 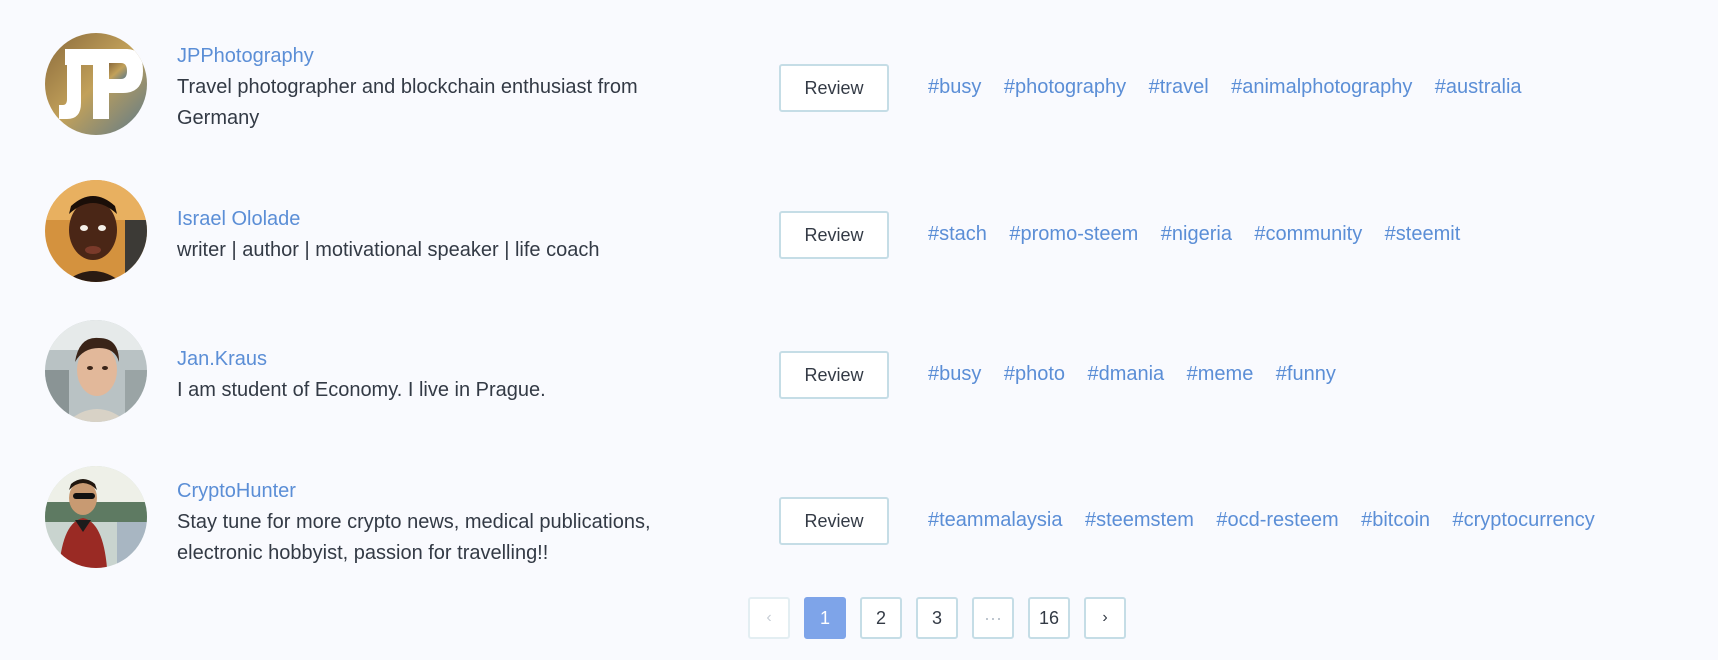 What do you see at coordinates (1308, 234) in the screenshot?
I see `tag-link: #community` at bounding box center [1308, 234].